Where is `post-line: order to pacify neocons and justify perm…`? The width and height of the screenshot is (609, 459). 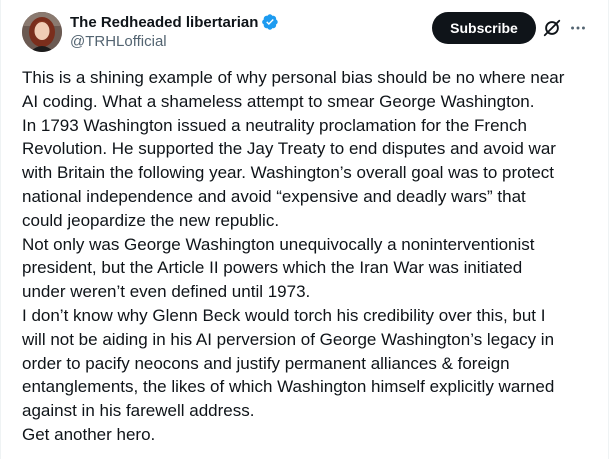
post-line: order to pacify neocons and justify perm… is located at coordinates (266, 363).